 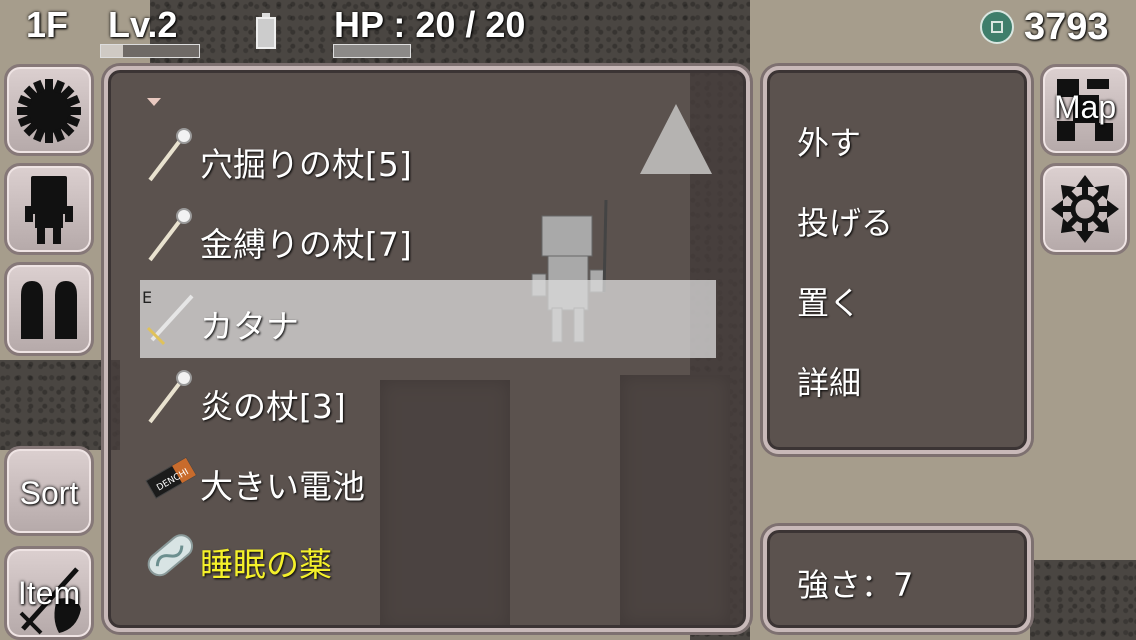 What do you see at coordinates (282, 486) in the screenshot?
I see `item-name: 大きい電池` at bounding box center [282, 486].